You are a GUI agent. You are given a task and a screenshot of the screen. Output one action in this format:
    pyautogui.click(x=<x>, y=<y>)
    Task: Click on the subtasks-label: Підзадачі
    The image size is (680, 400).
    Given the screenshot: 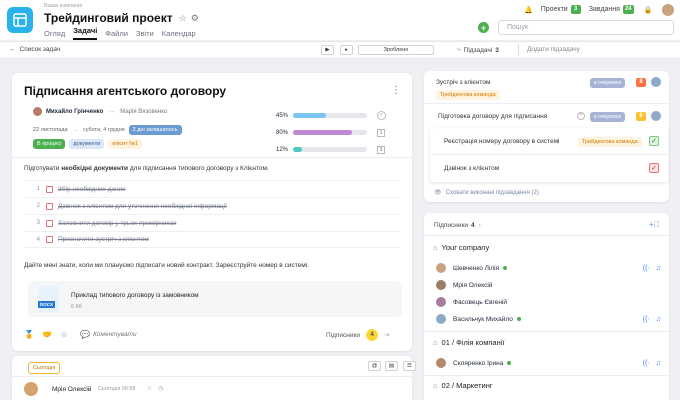 What is the action you would take?
    pyautogui.click(x=478, y=50)
    